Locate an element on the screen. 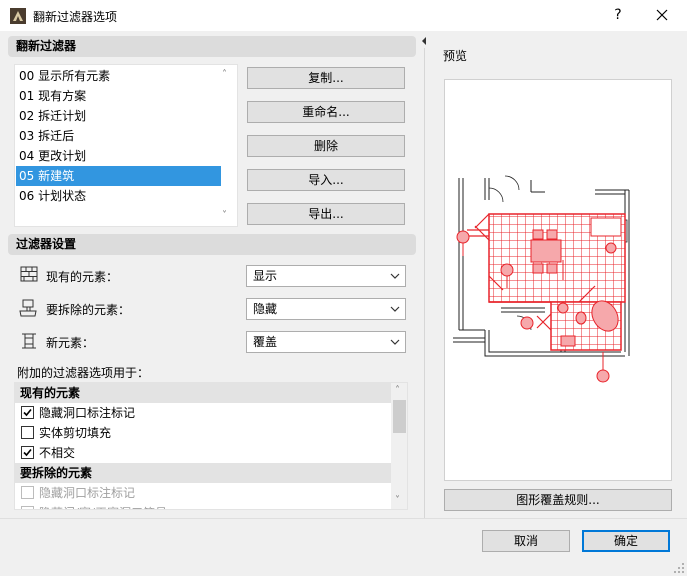 This screenshot has height=576, width=687. filters-section-header: 翻新过滤器 is located at coordinates (212, 46).